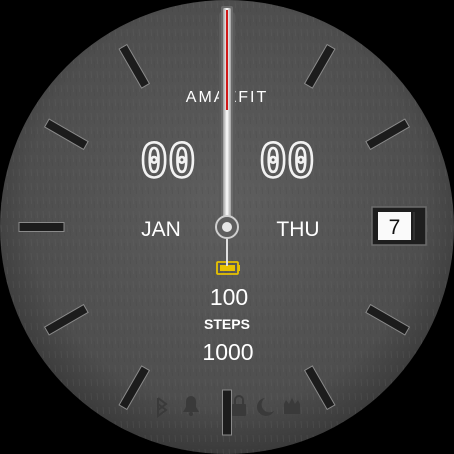 The height and width of the screenshot is (454, 454). What do you see at coordinates (161, 229) in the screenshot?
I see `month-label: JAN` at bounding box center [161, 229].